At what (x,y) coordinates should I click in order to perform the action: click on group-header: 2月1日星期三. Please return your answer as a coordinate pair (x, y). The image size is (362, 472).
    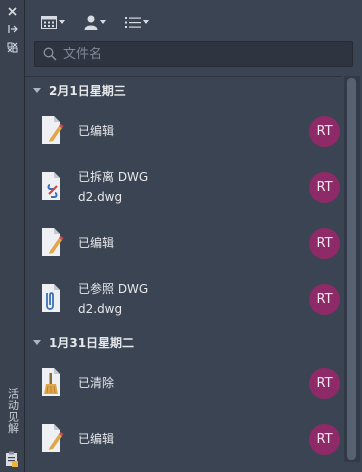
    Looking at the image, I should click on (183, 90).